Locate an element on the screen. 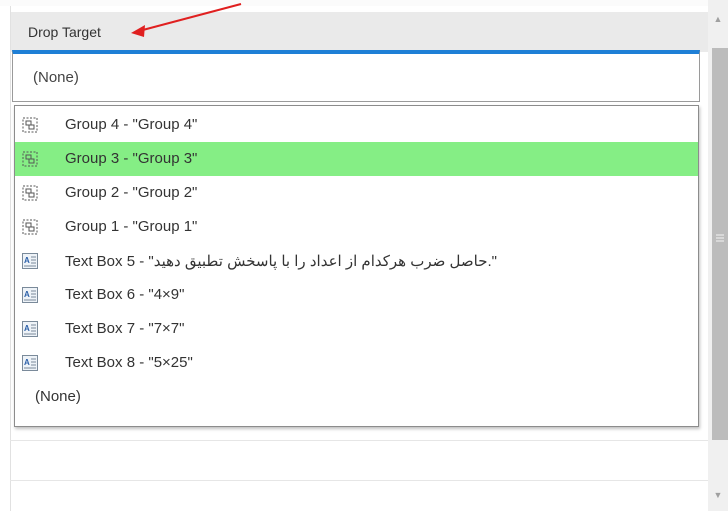 This screenshot has width=728, height=511. dropdown-item-group-1: Group 1 - "Group 1" is located at coordinates (356, 227).